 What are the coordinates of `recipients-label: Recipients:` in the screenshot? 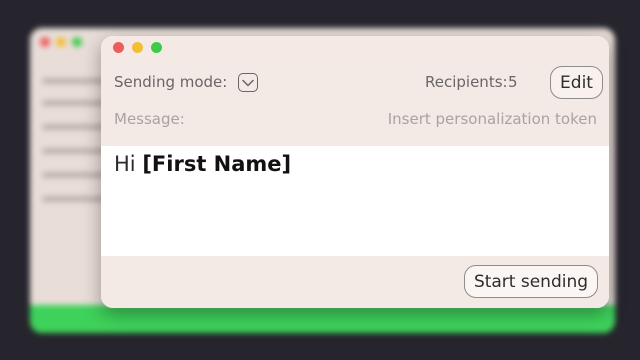 It's located at (466, 82).